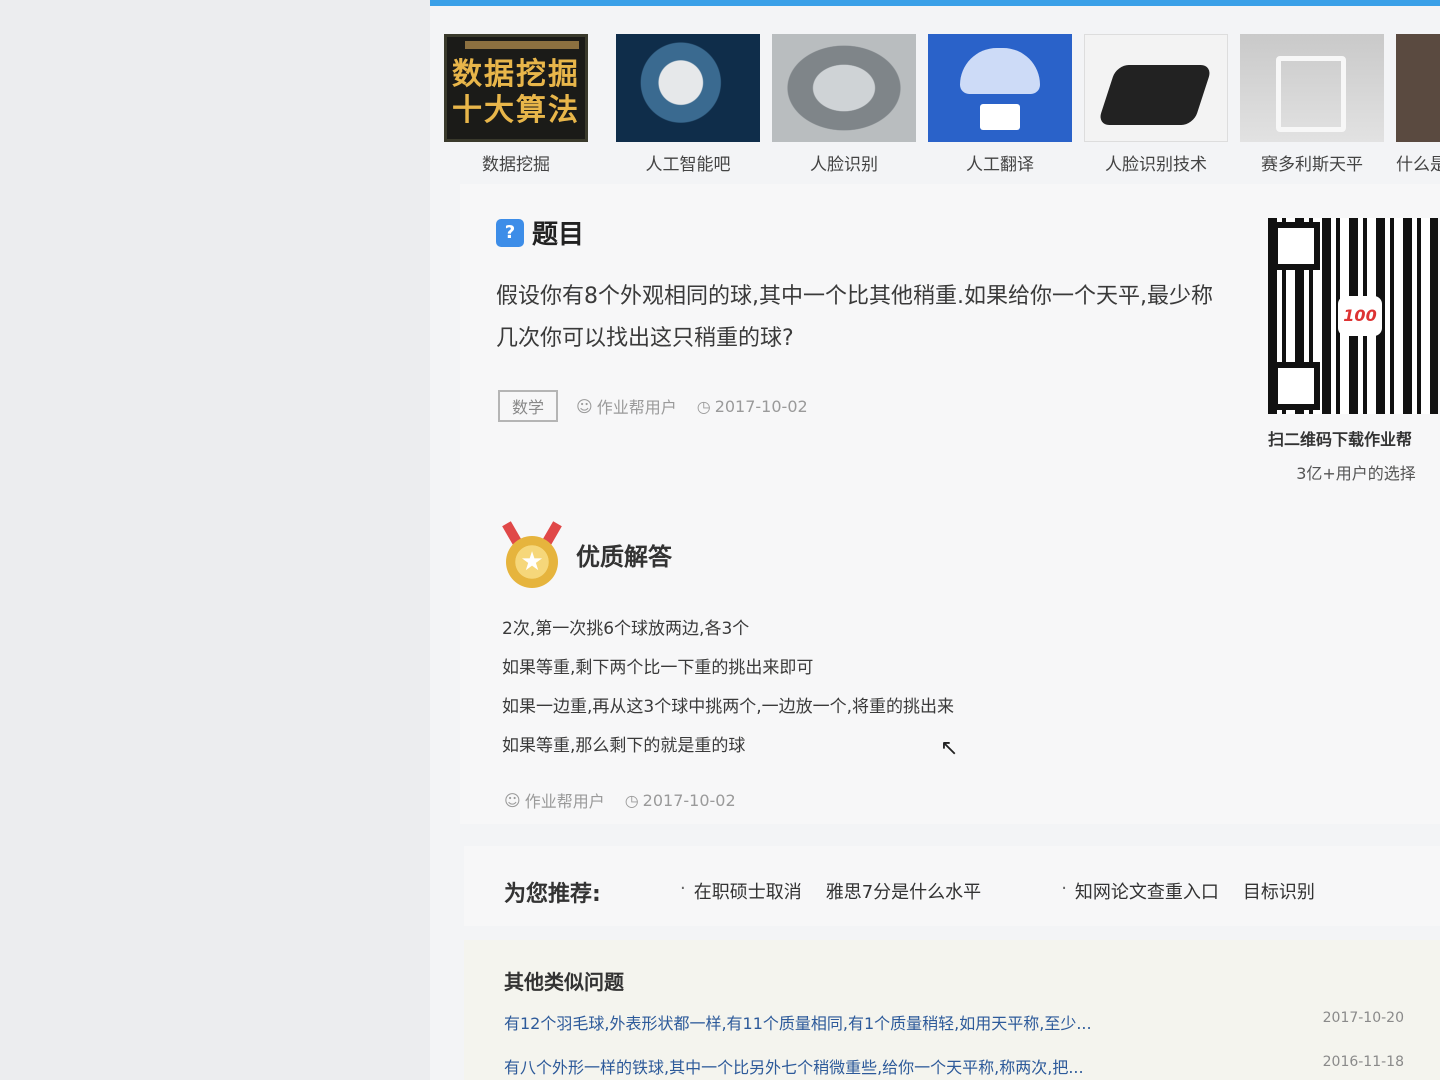 The width and height of the screenshot is (1440, 1080). I want to click on question-user: 作业帮用户, so click(636, 407).